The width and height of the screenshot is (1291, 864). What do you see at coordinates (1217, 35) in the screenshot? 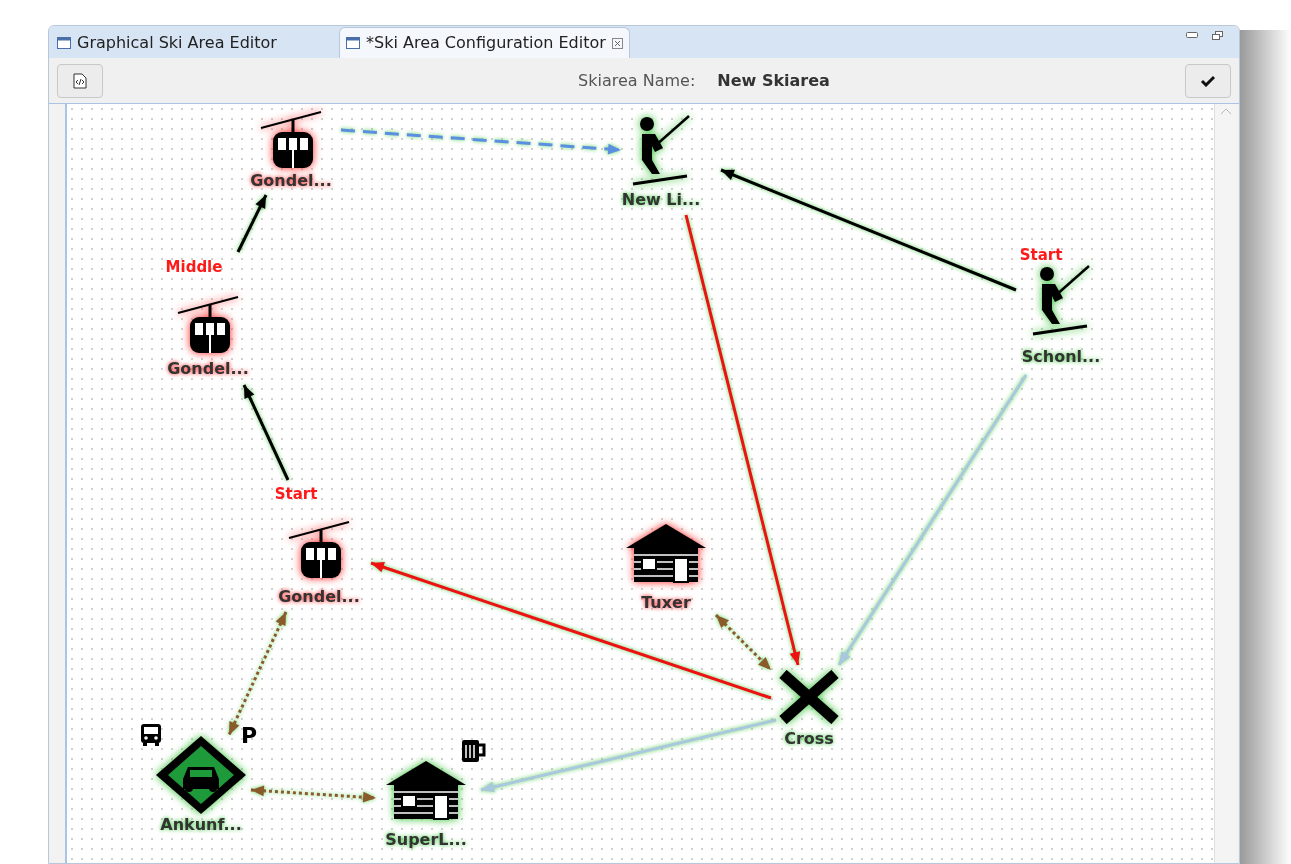
I see `restore-icon` at bounding box center [1217, 35].